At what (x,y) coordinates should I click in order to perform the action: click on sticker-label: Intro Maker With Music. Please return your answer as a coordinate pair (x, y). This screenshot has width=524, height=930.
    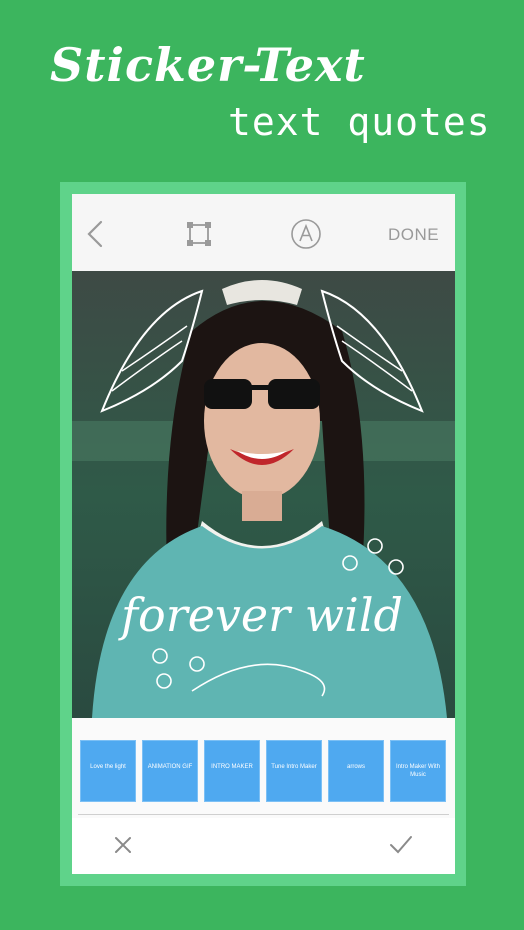
    Looking at the image, I should click on (417, 771).